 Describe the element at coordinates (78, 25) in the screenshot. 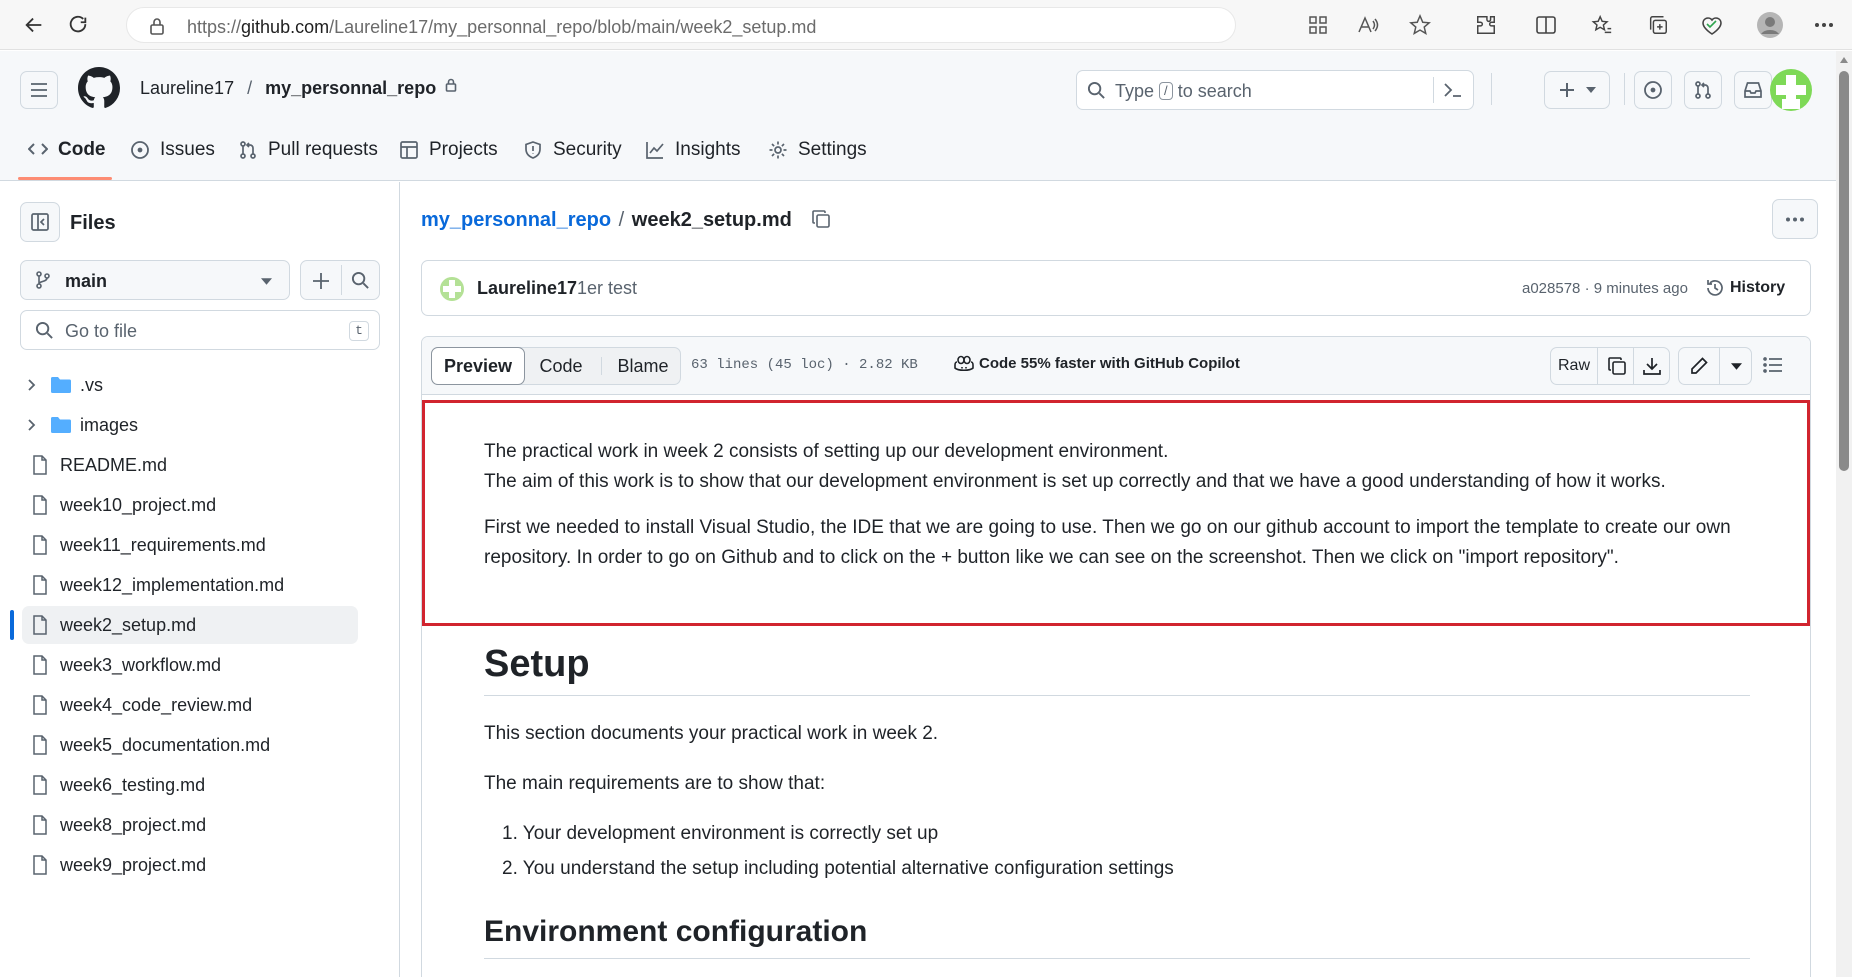

I see `refresh-icon` at that location.